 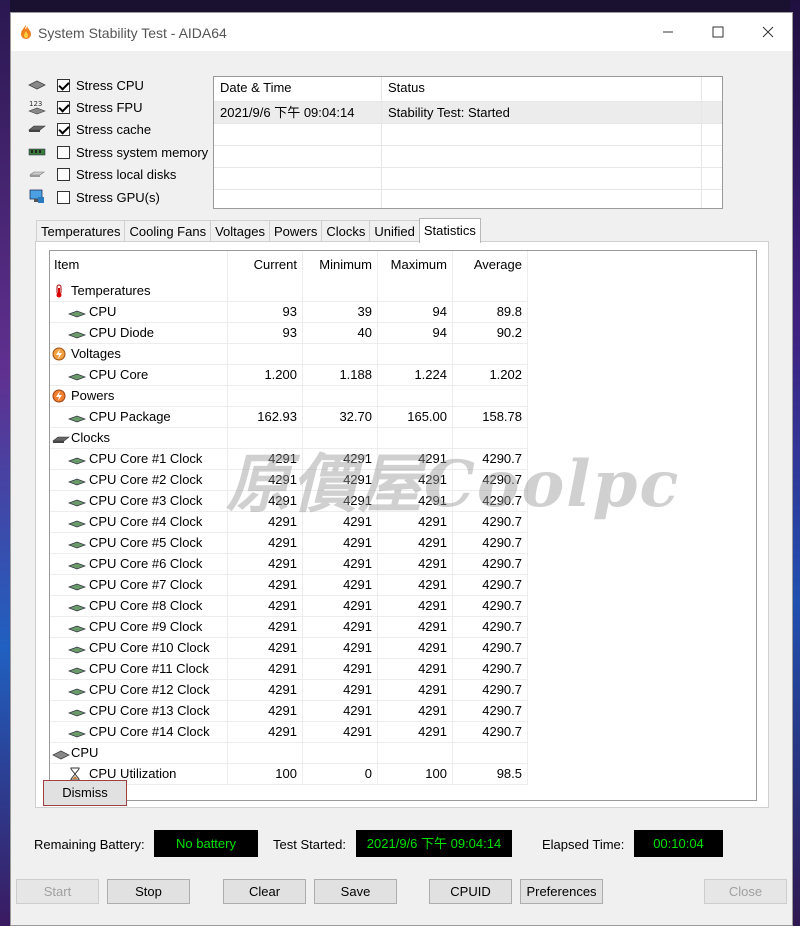 What do you see at coordinates (265, 266) in the screenshot?
I see `header-current: Current` at bounding box center [265, 266].